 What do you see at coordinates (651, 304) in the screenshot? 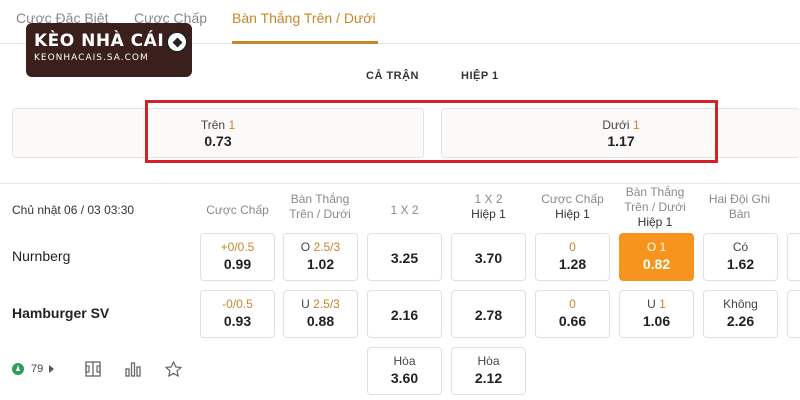
I see `away-ou-h1-side: U` at bounding box center [651, 304].